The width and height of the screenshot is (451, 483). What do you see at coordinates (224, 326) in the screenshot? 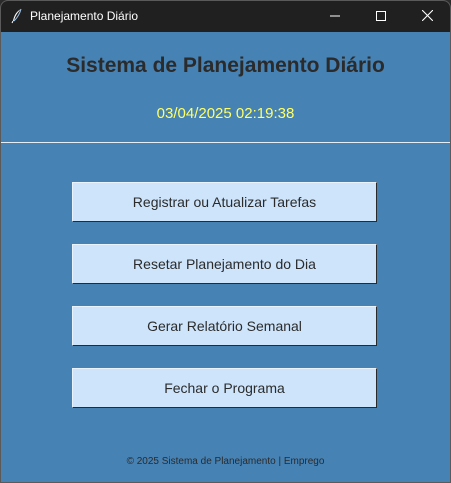
I see `weekly-report-button: Gerar Relatório Semanal` at bounding box center [224, 326].